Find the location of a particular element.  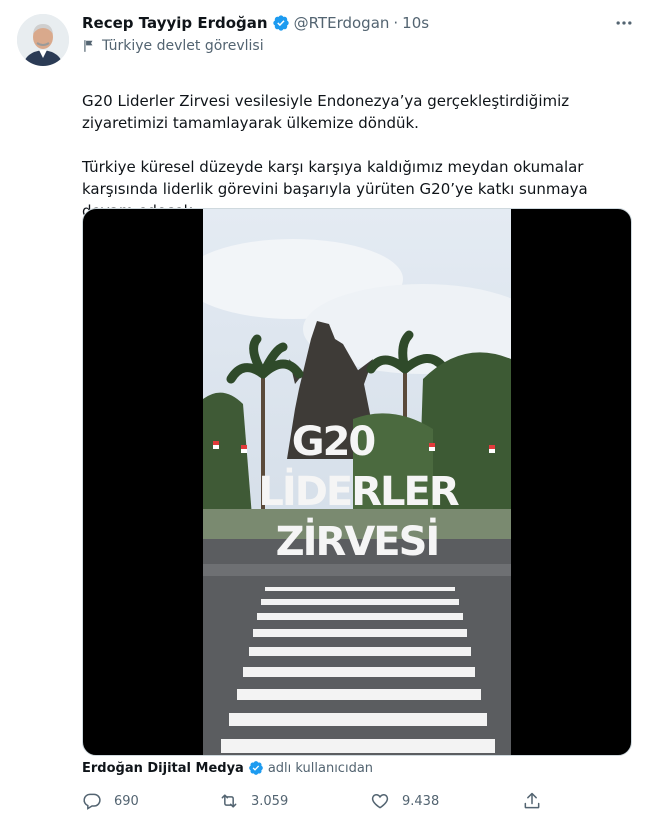

like-button: 9.438 is located at coordinates (404, 801).